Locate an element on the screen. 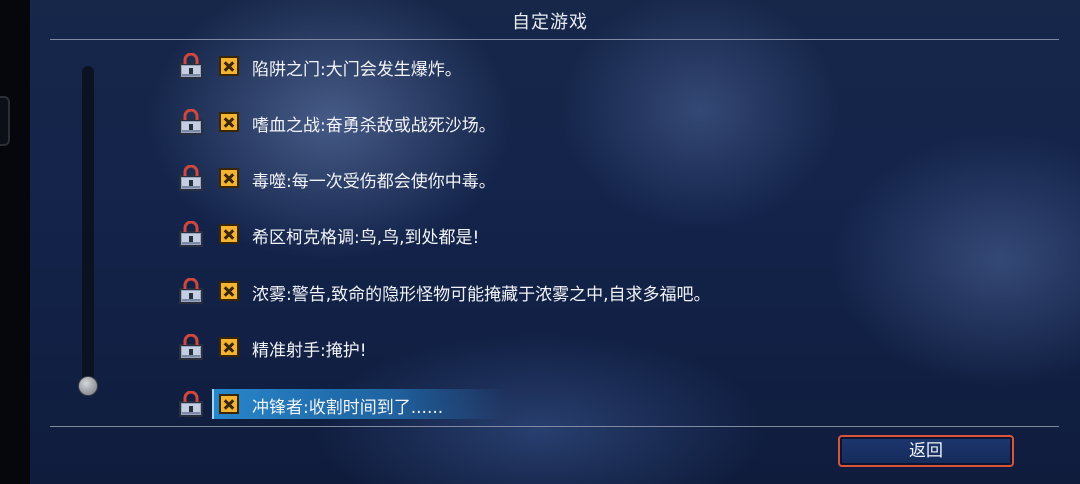  side-handle is located at coordinates (5, 121).